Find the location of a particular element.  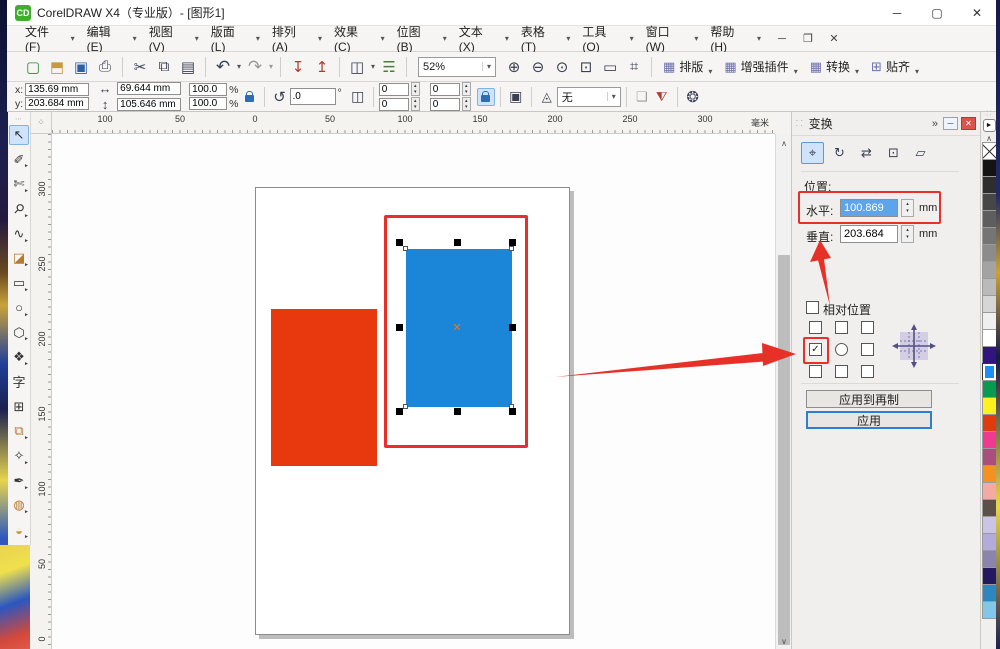

canvas-vertical-scrollbar: ∧ ∨ is located at coordinates (783, 391).